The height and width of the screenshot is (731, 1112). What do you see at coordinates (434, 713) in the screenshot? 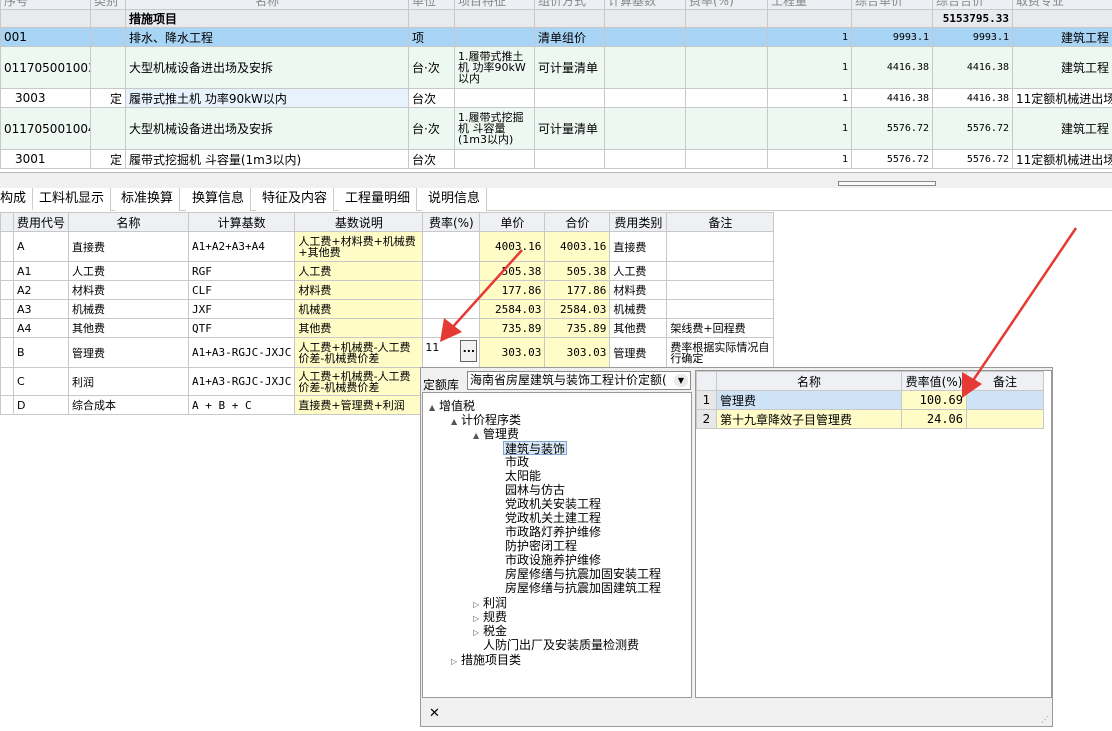
I see `close-button: ✕` at bounding box center [434, 713].